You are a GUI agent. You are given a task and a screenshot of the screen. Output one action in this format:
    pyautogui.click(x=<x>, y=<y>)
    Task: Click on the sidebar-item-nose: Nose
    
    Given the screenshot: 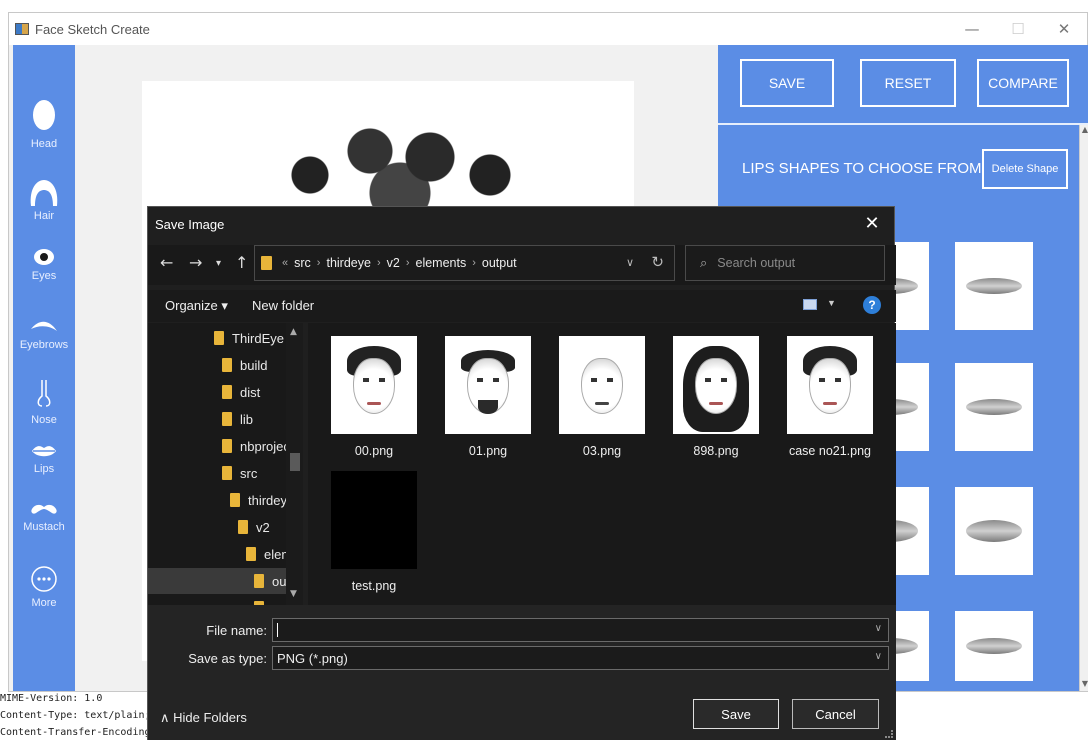 What is the action you would take?
    pyautogui.click(x=44, y=402)
    